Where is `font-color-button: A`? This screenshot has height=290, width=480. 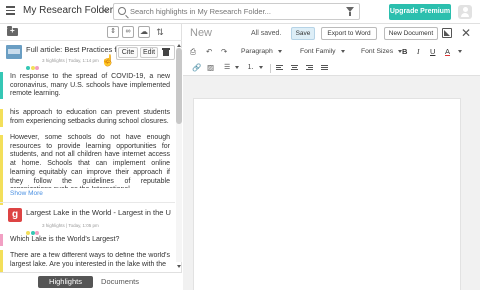
font-color-button: A is located at coordinates (447, 52).